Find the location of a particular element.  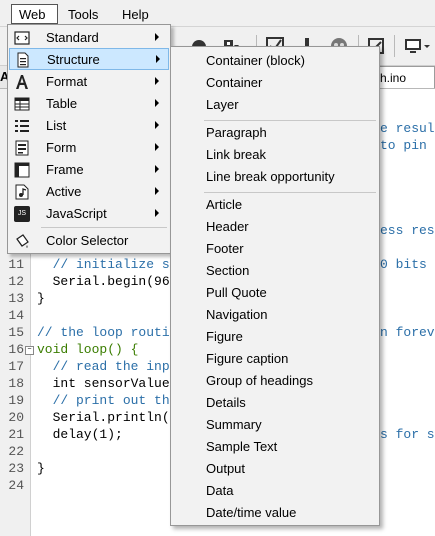

submenu-item-output: Output is located at coordinates (225, 471).